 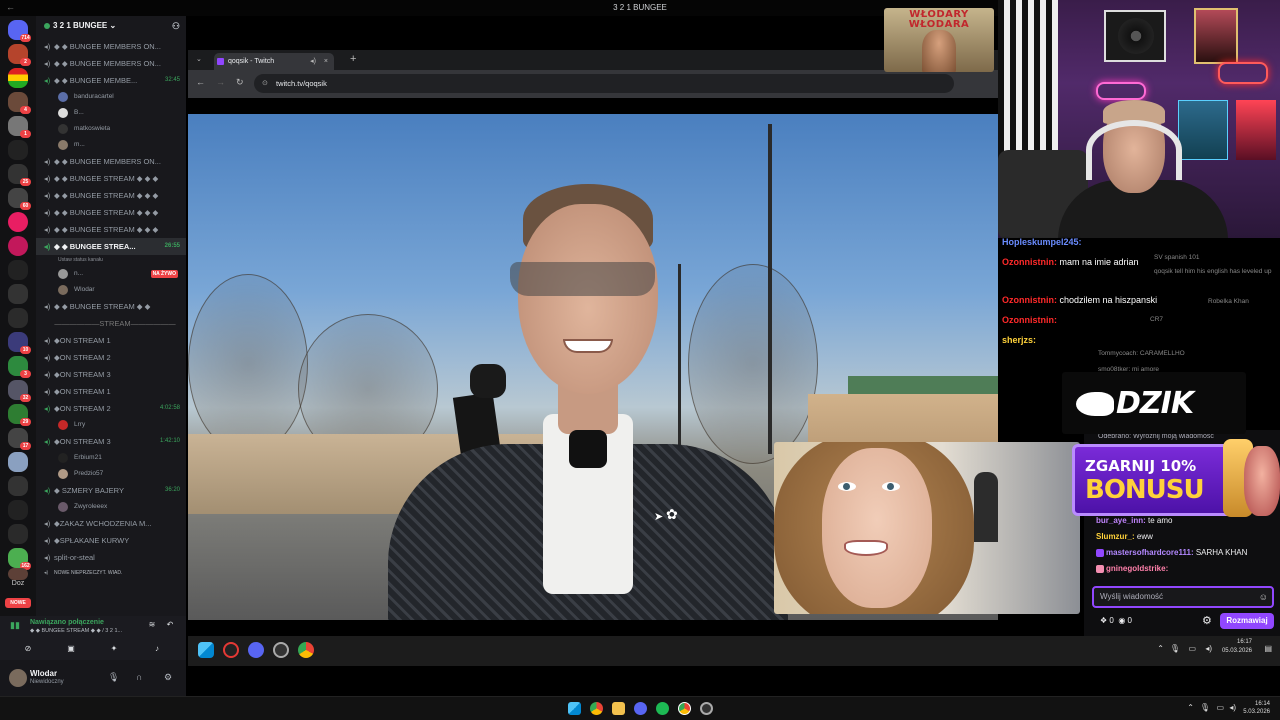 What do you see at coordinates (111, 323) in the screenshot?
I see `category-separator: ——————STREAM——————` at bounding box center [111, 323].